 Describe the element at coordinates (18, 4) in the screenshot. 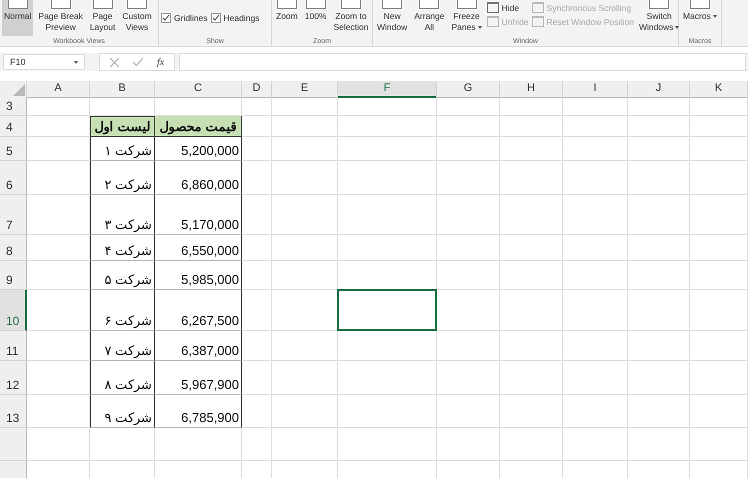

I see `ribbon-icon` at that location.